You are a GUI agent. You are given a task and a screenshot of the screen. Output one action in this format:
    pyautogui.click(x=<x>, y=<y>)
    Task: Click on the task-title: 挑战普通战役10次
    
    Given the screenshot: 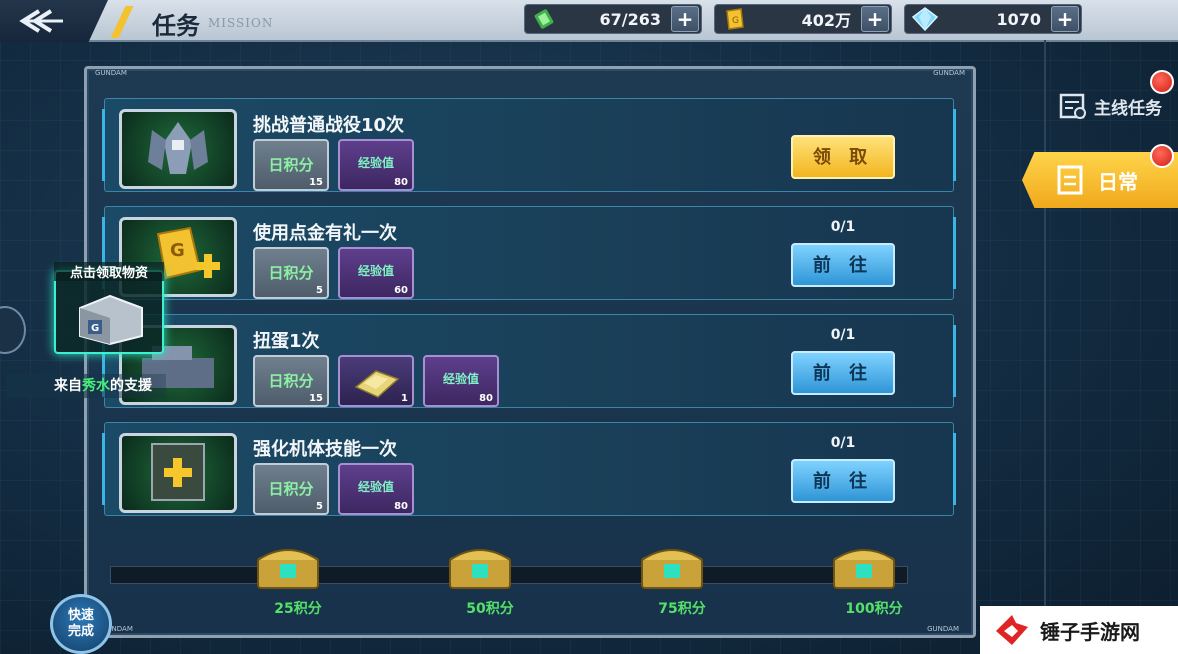 What is the action you would take?
    pyautogui.click(x=329, y=125)
    